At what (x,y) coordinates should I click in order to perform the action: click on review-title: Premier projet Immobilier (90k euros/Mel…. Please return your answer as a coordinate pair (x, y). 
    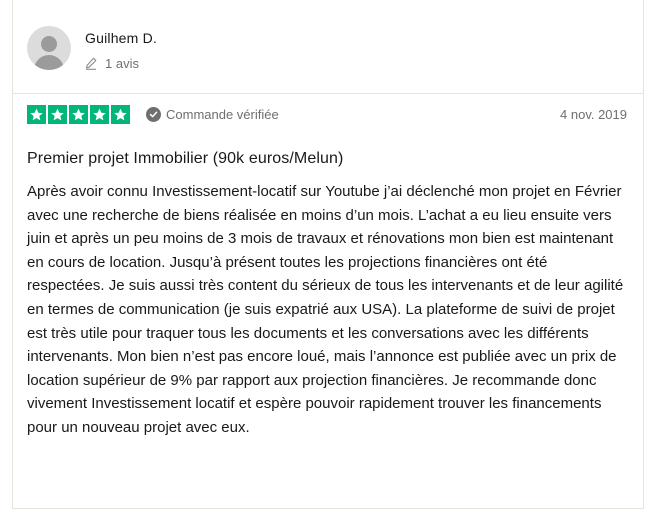
    Looking at the image, I should click on (185, 159).